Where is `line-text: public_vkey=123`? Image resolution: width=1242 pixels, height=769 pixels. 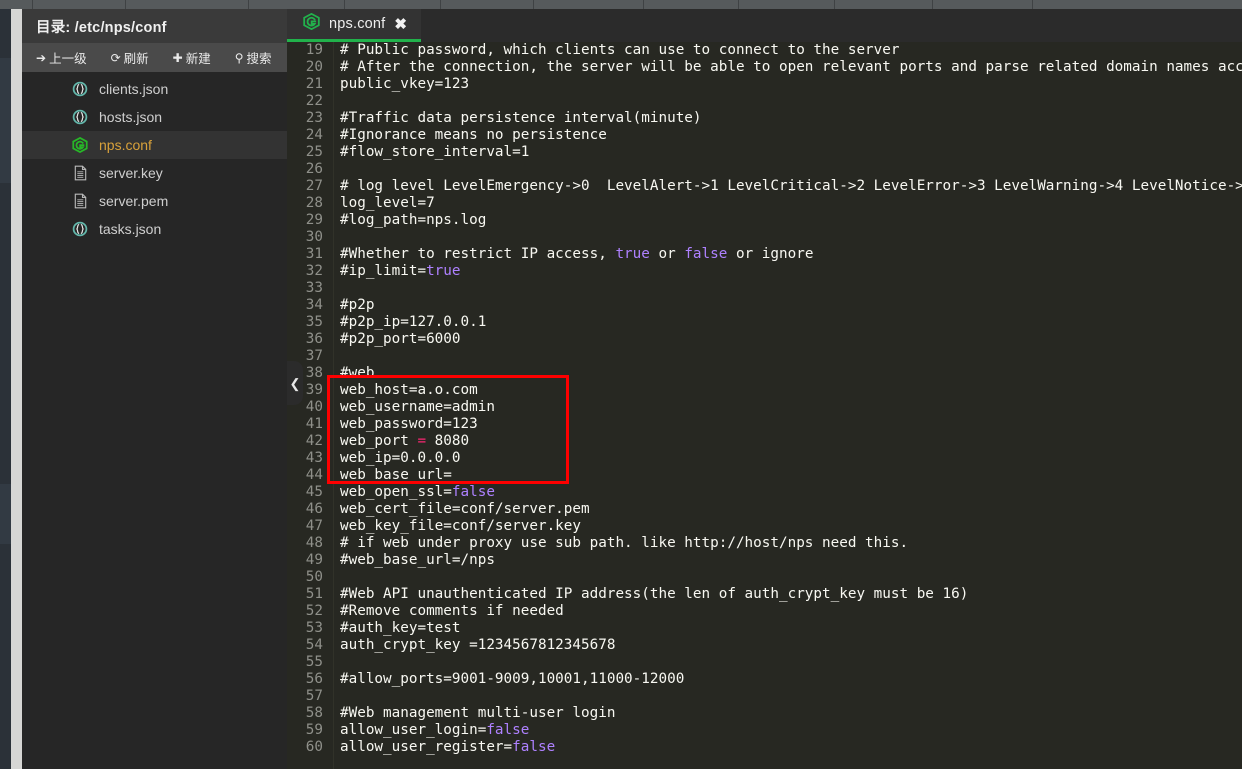
line-text: public_vkey=123 is located at coordinates (787, 84).